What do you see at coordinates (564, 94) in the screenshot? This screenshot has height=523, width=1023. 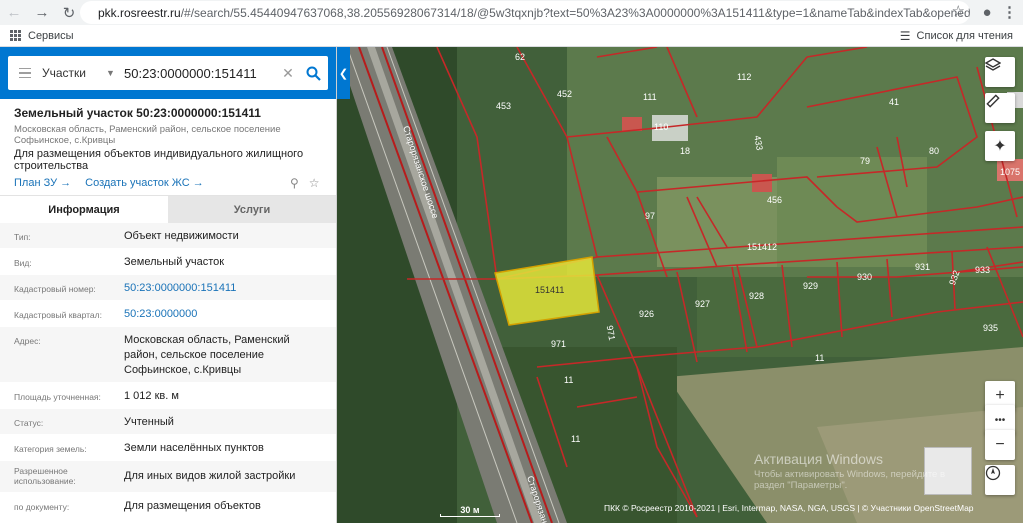 I see `parcel-label: 452` at bounding box center [564, 94].